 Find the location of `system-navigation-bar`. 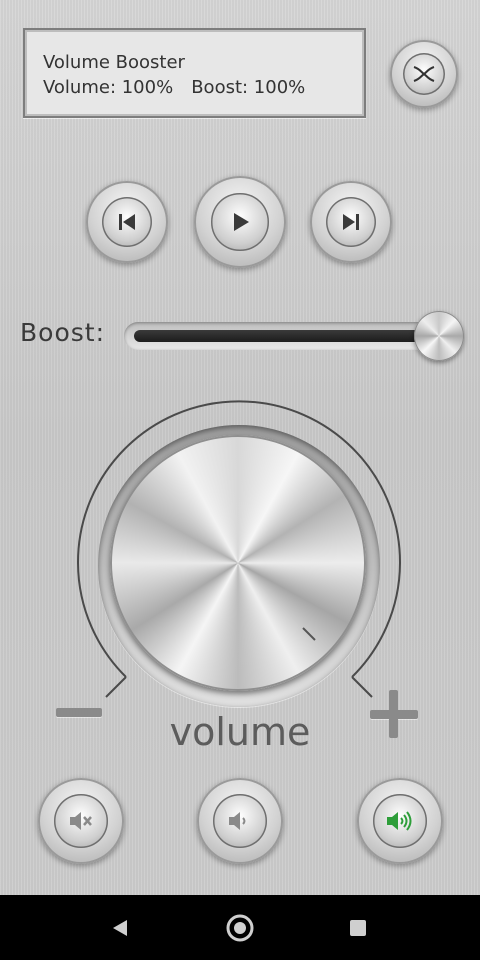

system-navigation-bar is located at coordinates (240, 927).